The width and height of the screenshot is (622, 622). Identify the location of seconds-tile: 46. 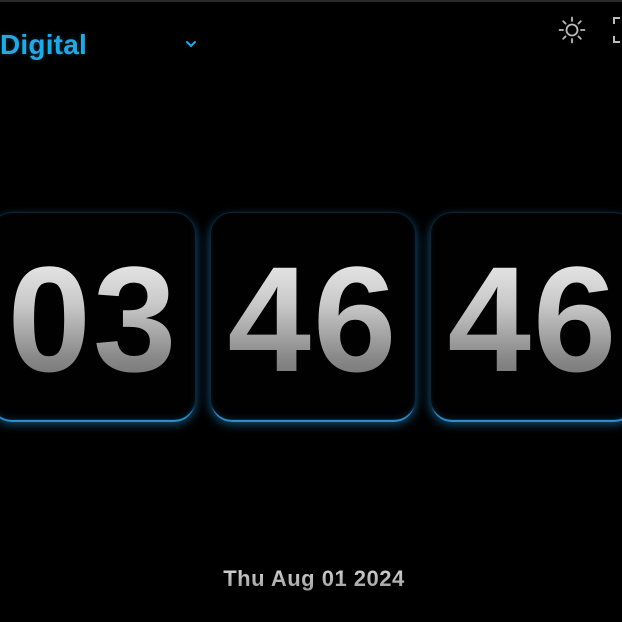
(526, 316).